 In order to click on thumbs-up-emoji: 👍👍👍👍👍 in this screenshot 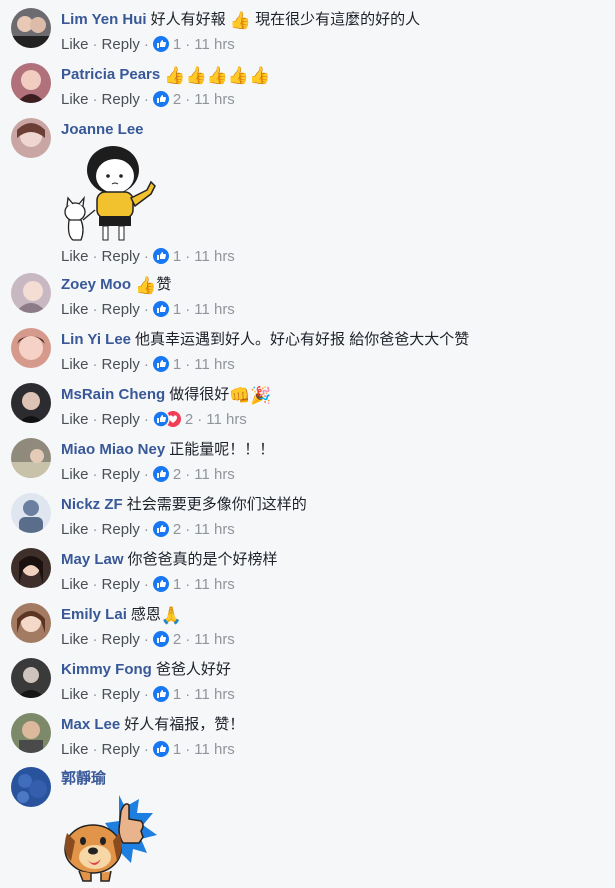, I will do `click(217, 75)`.